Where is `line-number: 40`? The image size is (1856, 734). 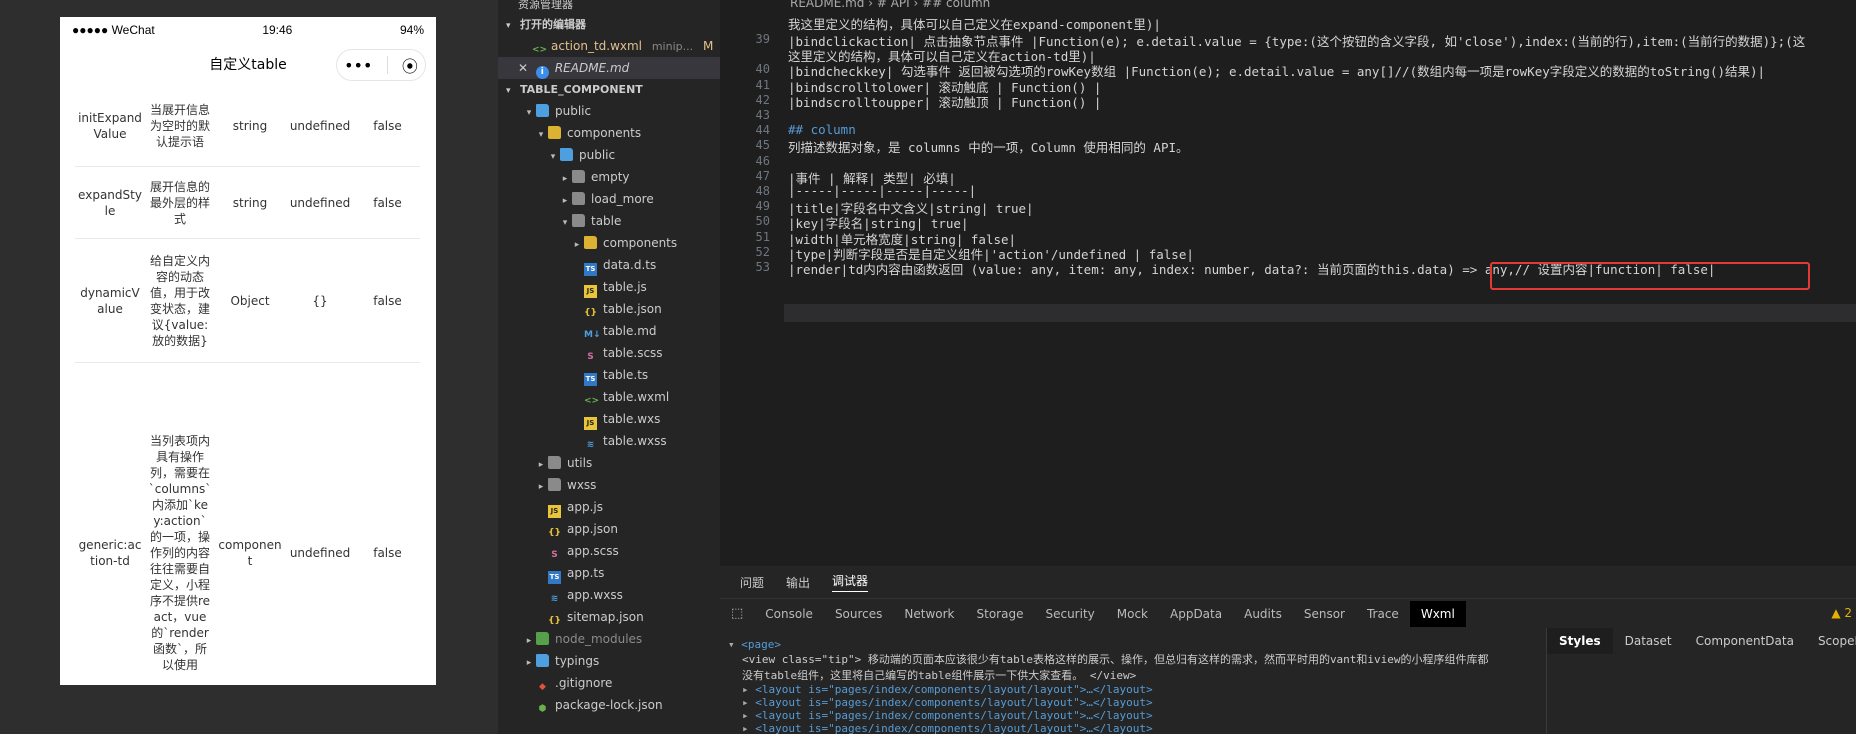
line-number: 40 is located at coordinates (762, 69).